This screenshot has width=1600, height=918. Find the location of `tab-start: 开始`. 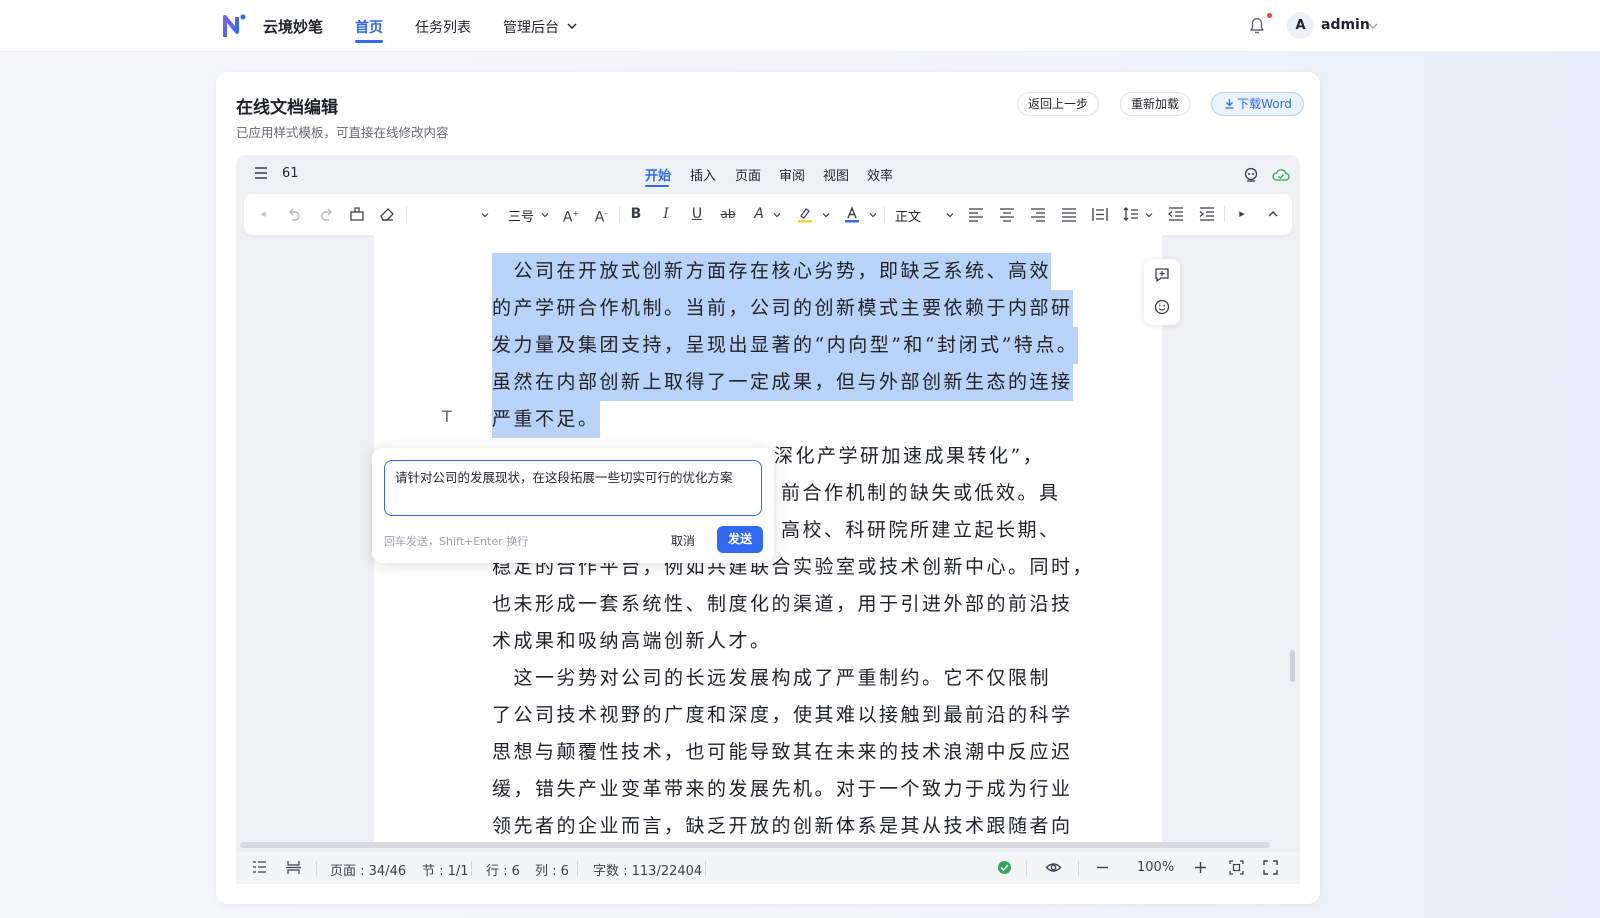

tab-start: 开始 is located at coordinates (658, 174).